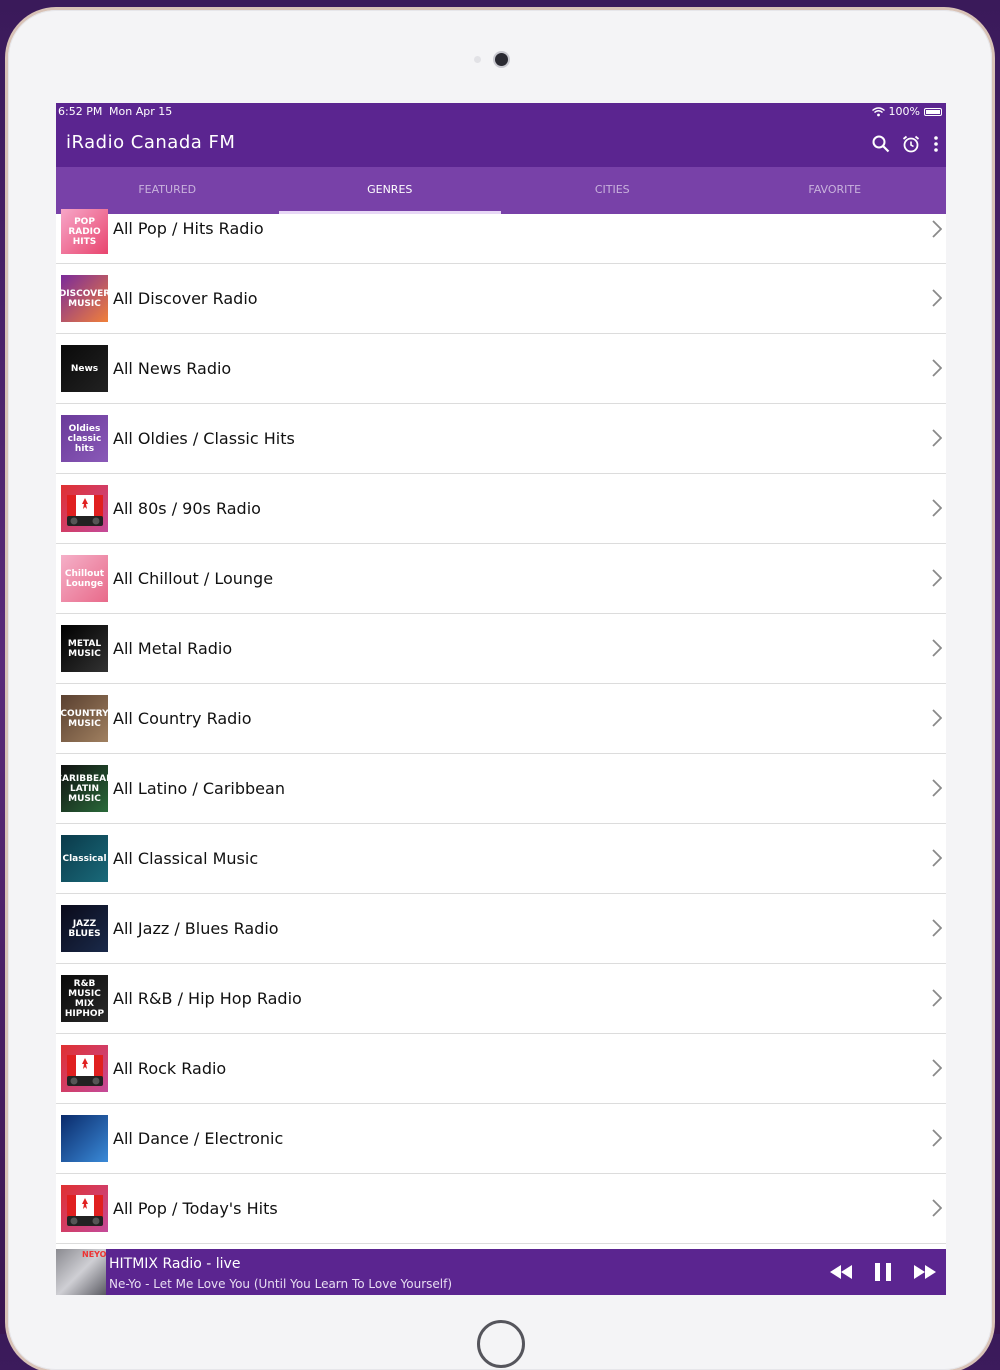 The width and height of the screenshot is (1000, 1370). I want to click on app-bar: iRadio Canada FM, so click(501, 144).